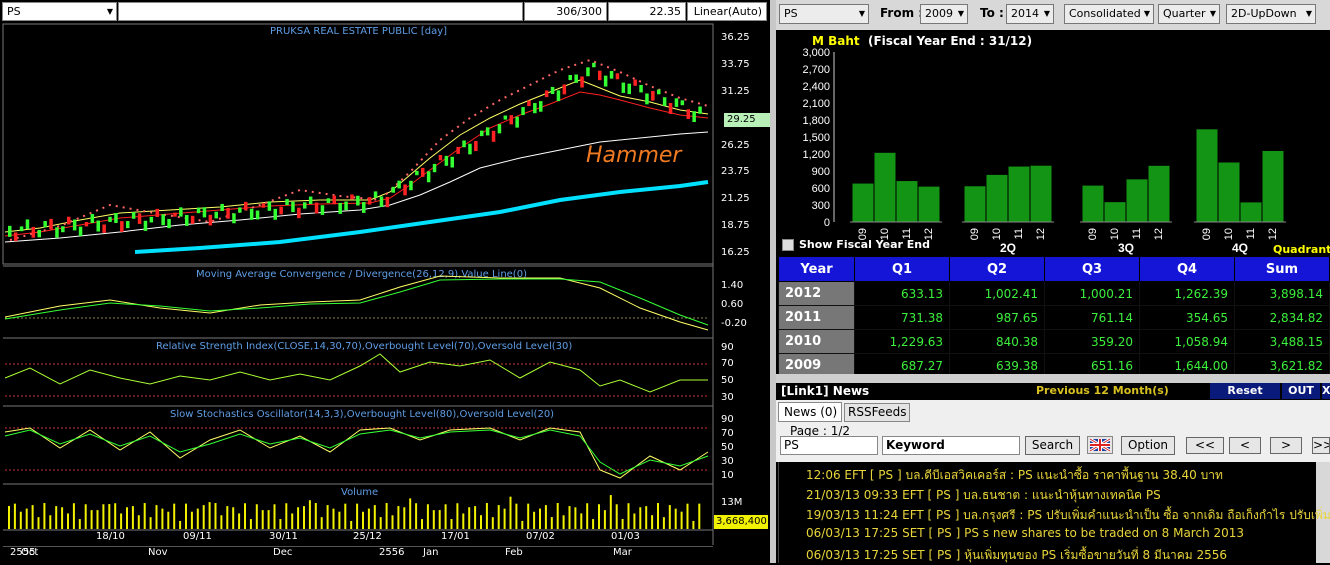 This screenshot has height=565, width=1330. Describe the element at coordinates (788, 245) in the screenshot. I see `show-fiscal-checkbox` at that location.